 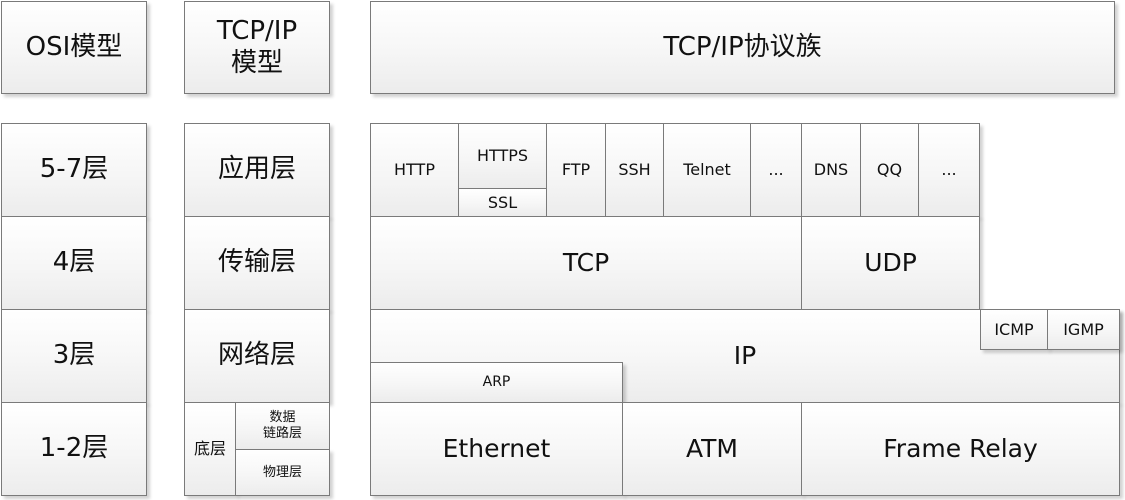 I want to click on protocol-ethernet: Ethernet, so click(x=496, y=449).